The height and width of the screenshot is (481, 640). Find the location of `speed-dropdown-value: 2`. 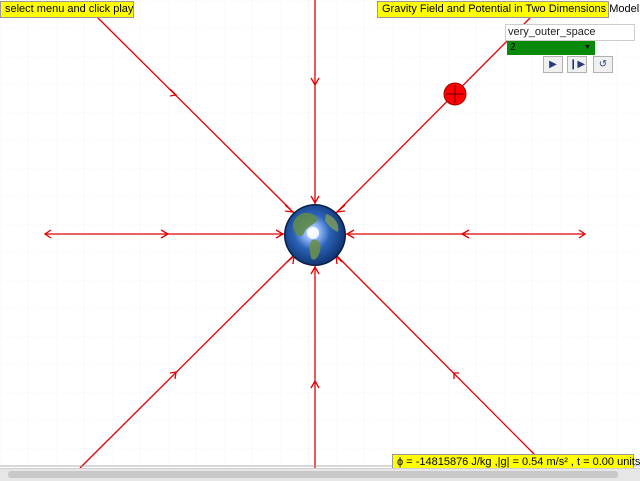

speed-dropdown-value: 2 is located at coordinates (513, 47).